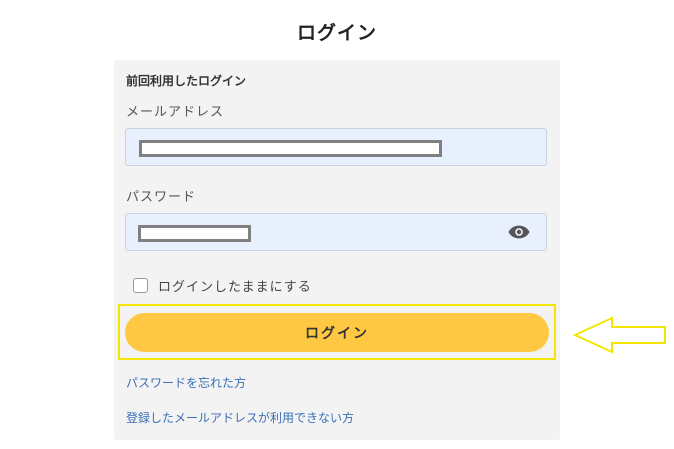  I want to click on email-unavailable-link: 登録したメールアドレスが利用できない方, so click(240, 417).